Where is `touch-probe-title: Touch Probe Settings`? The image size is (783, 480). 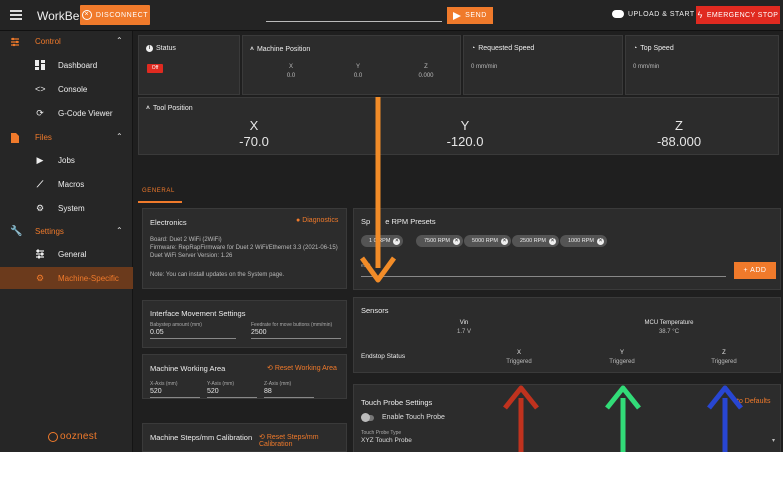 touch-probe-title: Touch Probe Settings is located at coordinates (397, 402).